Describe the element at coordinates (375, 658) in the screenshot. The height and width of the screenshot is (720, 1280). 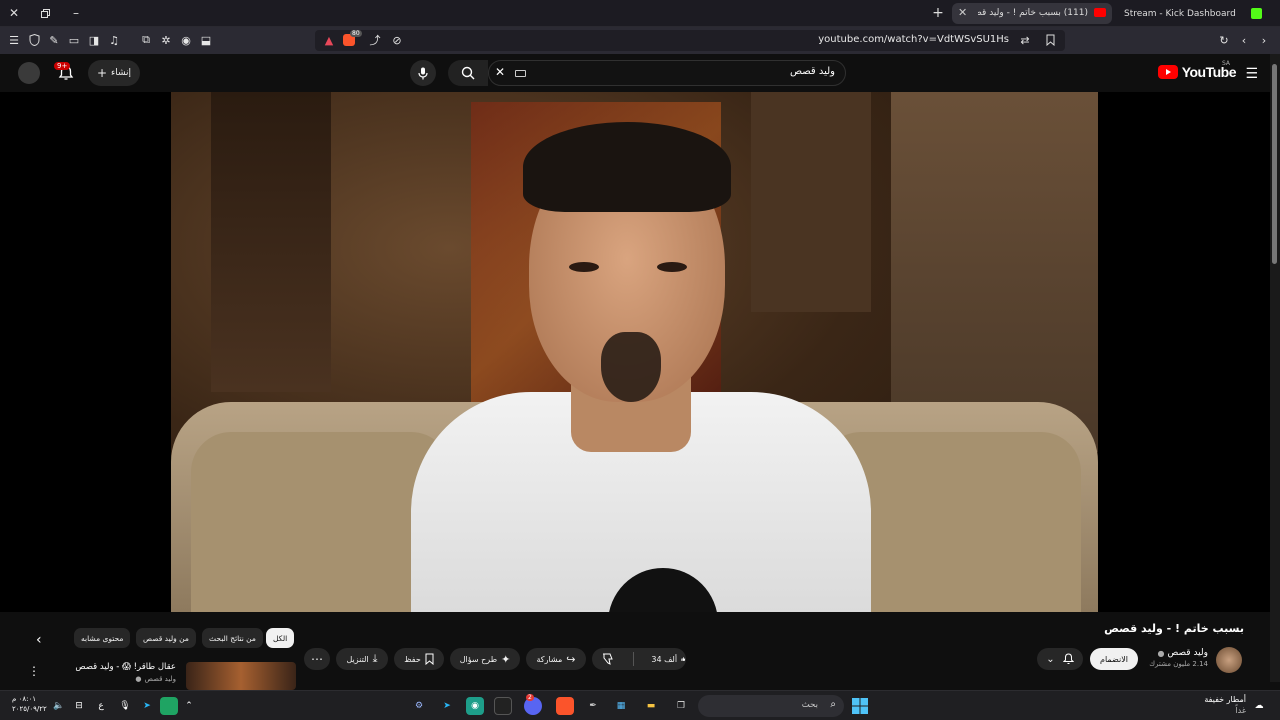
I see `download-icon: ⤓` at that location.